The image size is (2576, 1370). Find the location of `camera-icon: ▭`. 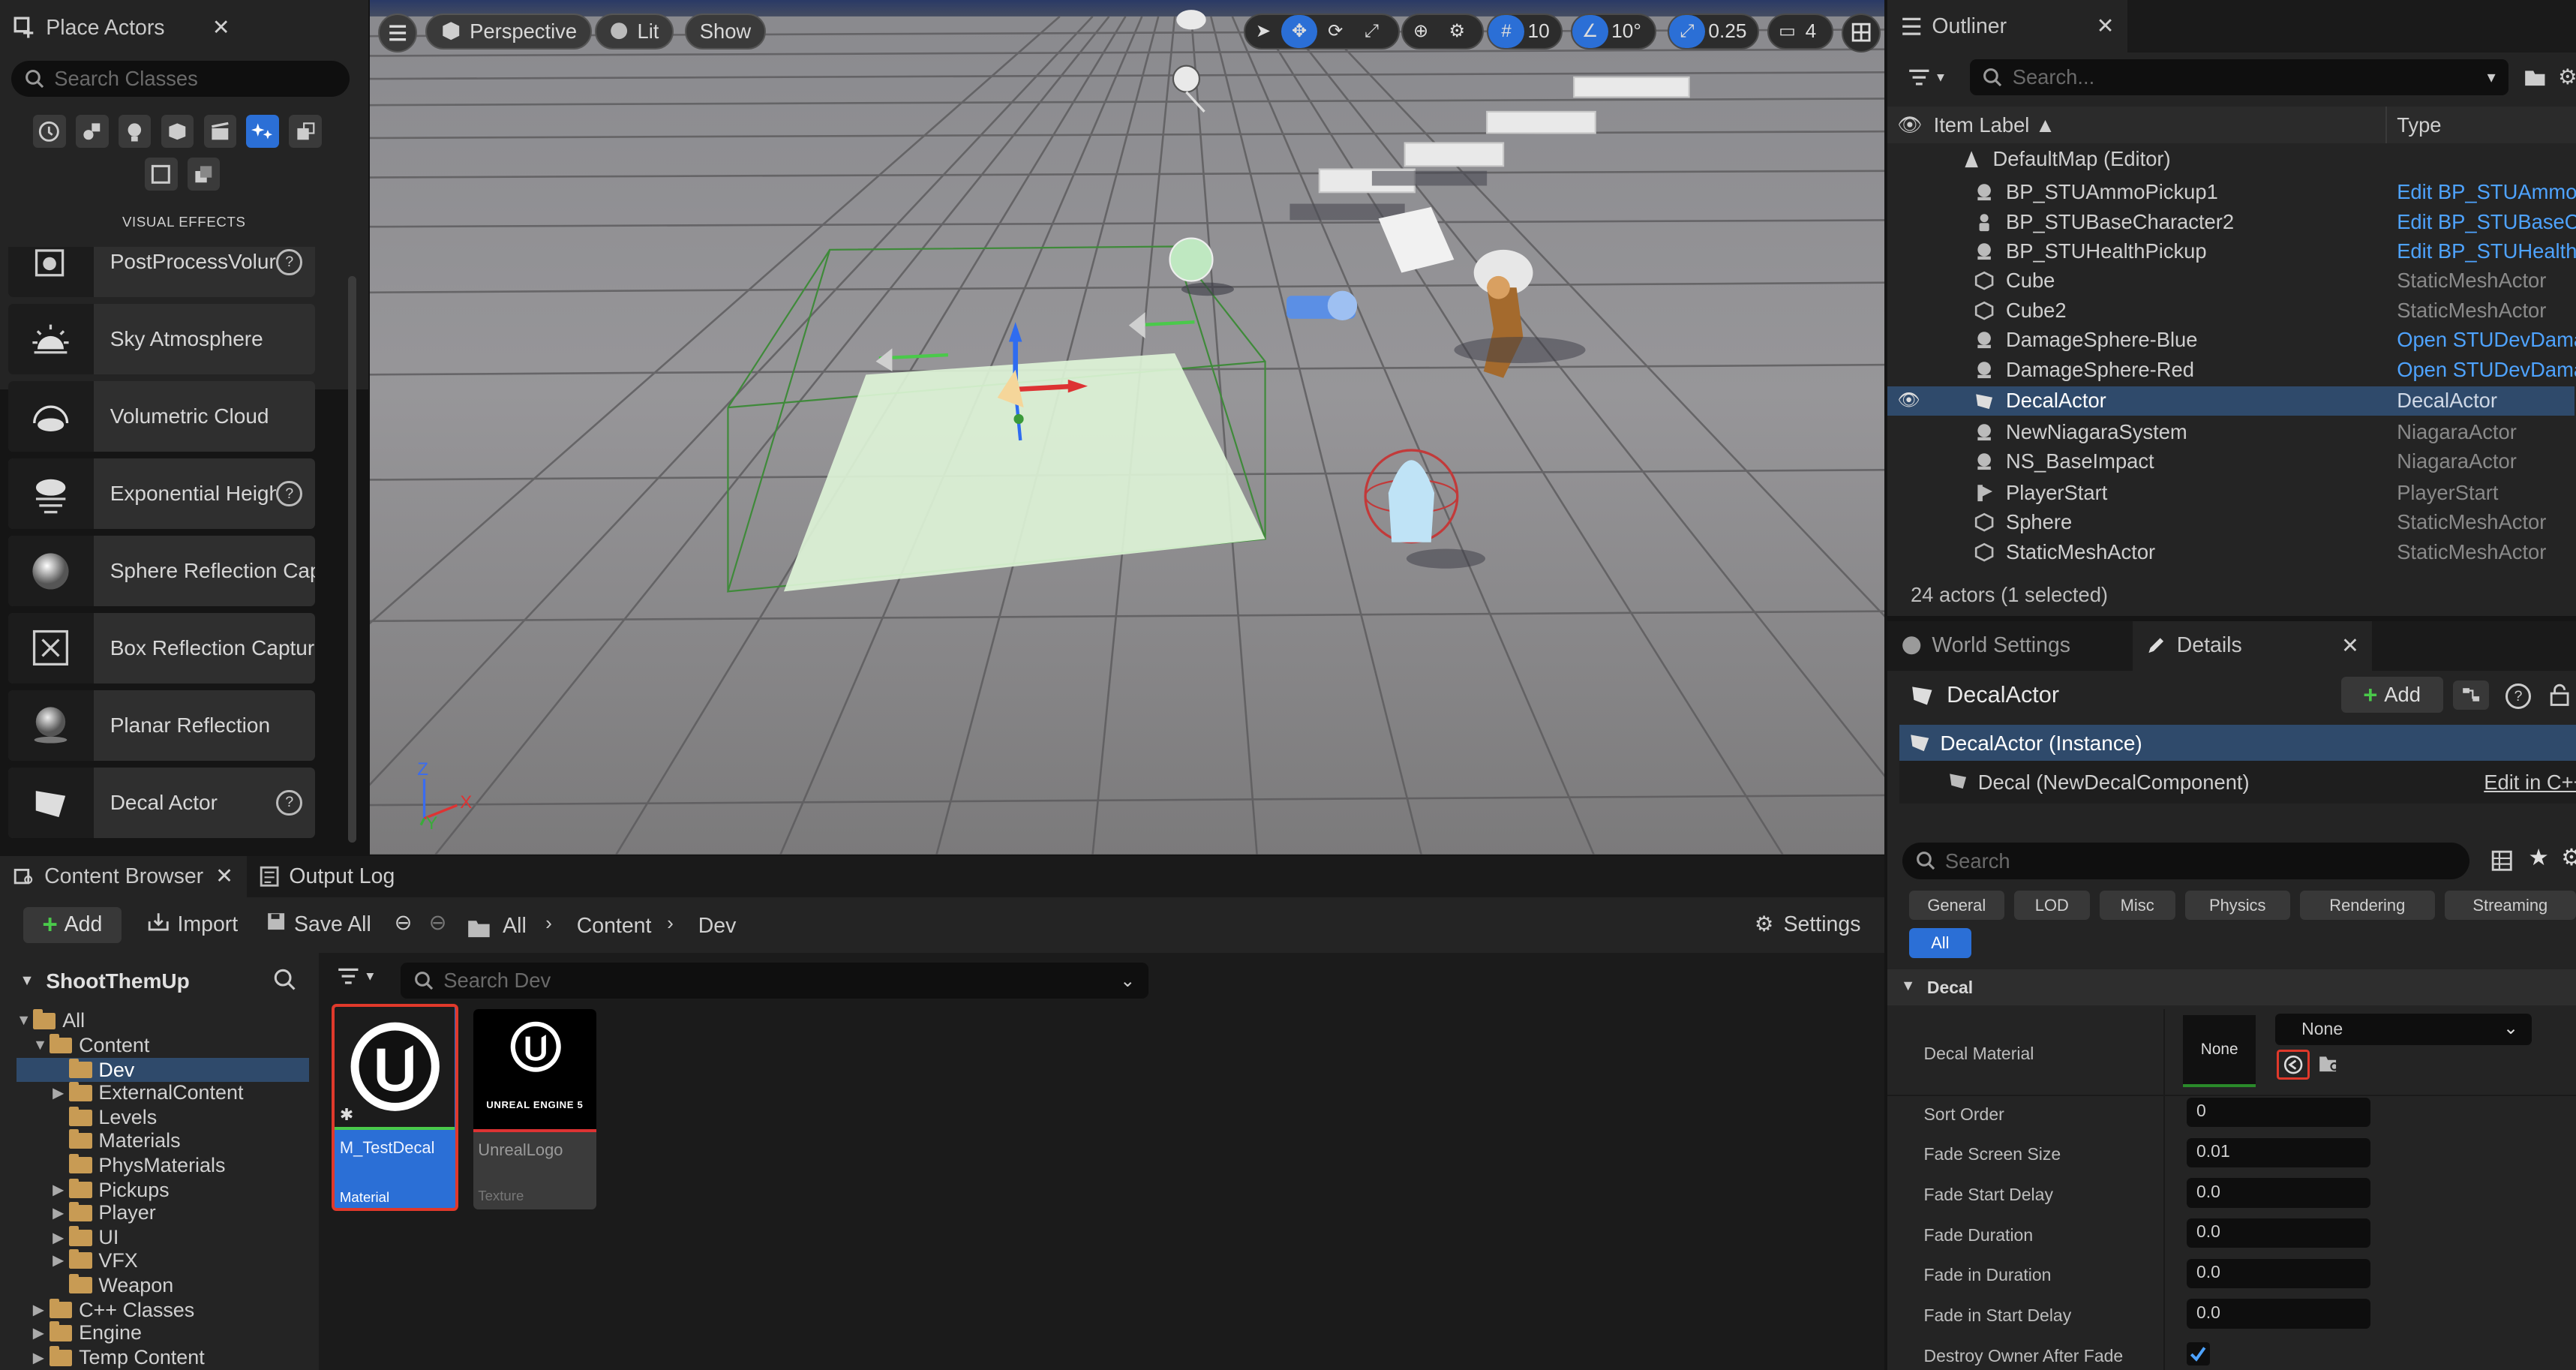

camera-icon: ▭ is located at coordinates (1787, 31).